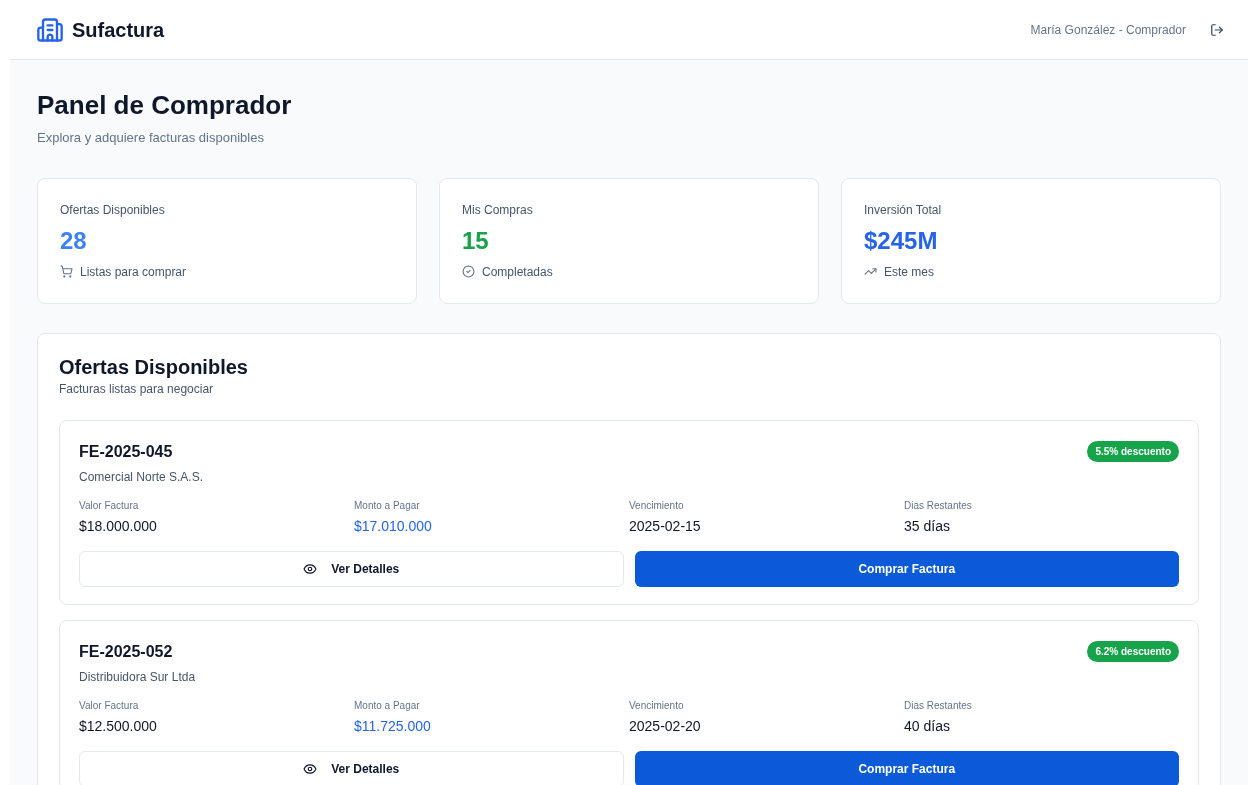 Image resolution: width=1248 pixels, height=785 pixels. What do you see at coordinates (665, 526) in the screenshot?
I see `field-value: 2025-02-15` at bounding box center [665, 526].